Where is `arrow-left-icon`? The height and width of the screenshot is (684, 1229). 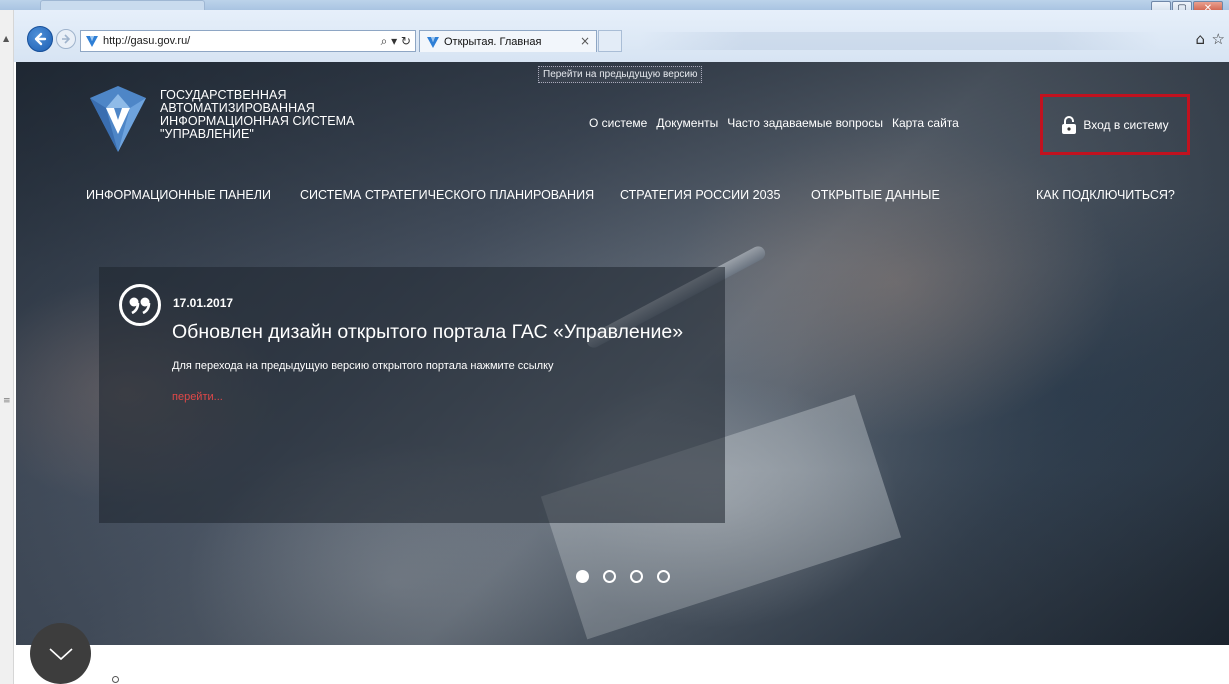
arrow-left-icon is located at coordinates (40, 39).